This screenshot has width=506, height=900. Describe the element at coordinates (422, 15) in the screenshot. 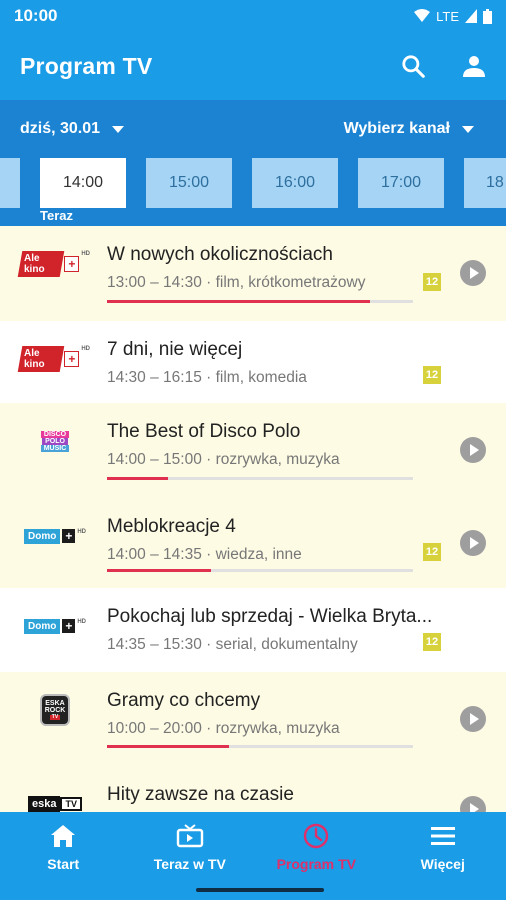

I see `wifi-icon` at that location.